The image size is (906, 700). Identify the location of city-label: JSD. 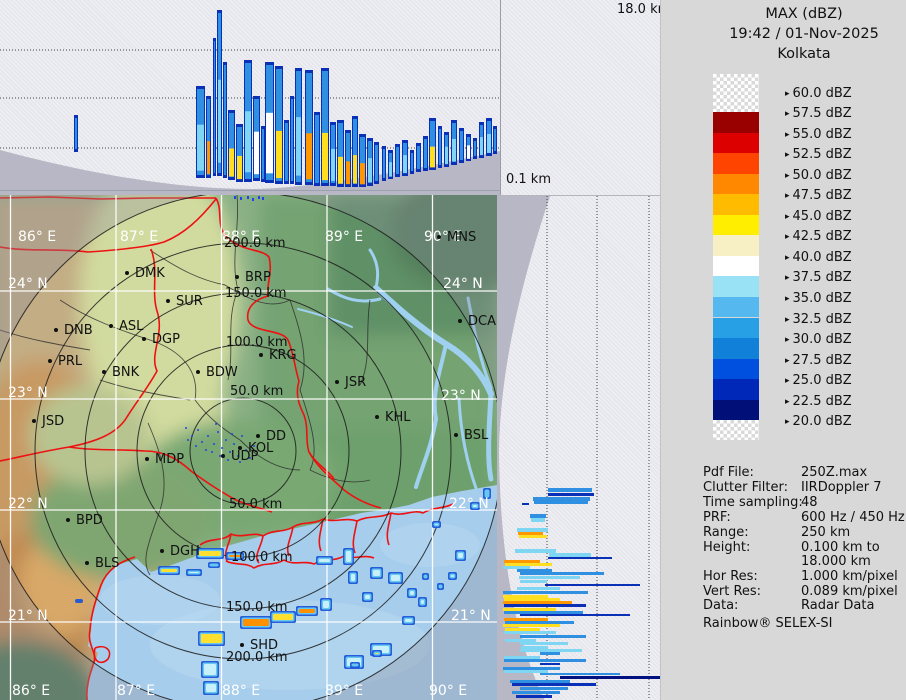
(52, 421).